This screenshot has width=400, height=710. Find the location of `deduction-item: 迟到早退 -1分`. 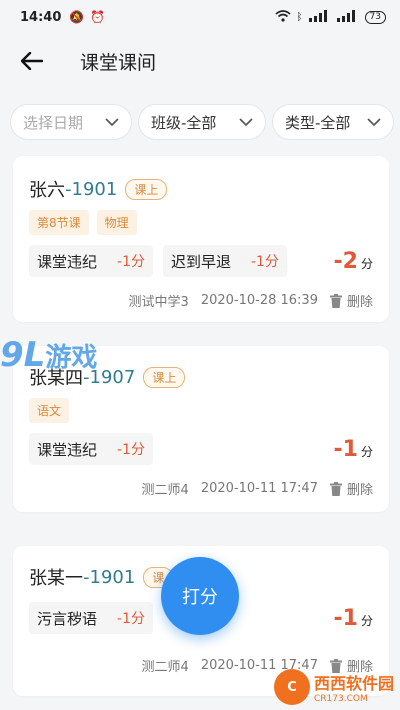

deduction-item: 迟到早退 -1分 is located at coordinates (224, 261).